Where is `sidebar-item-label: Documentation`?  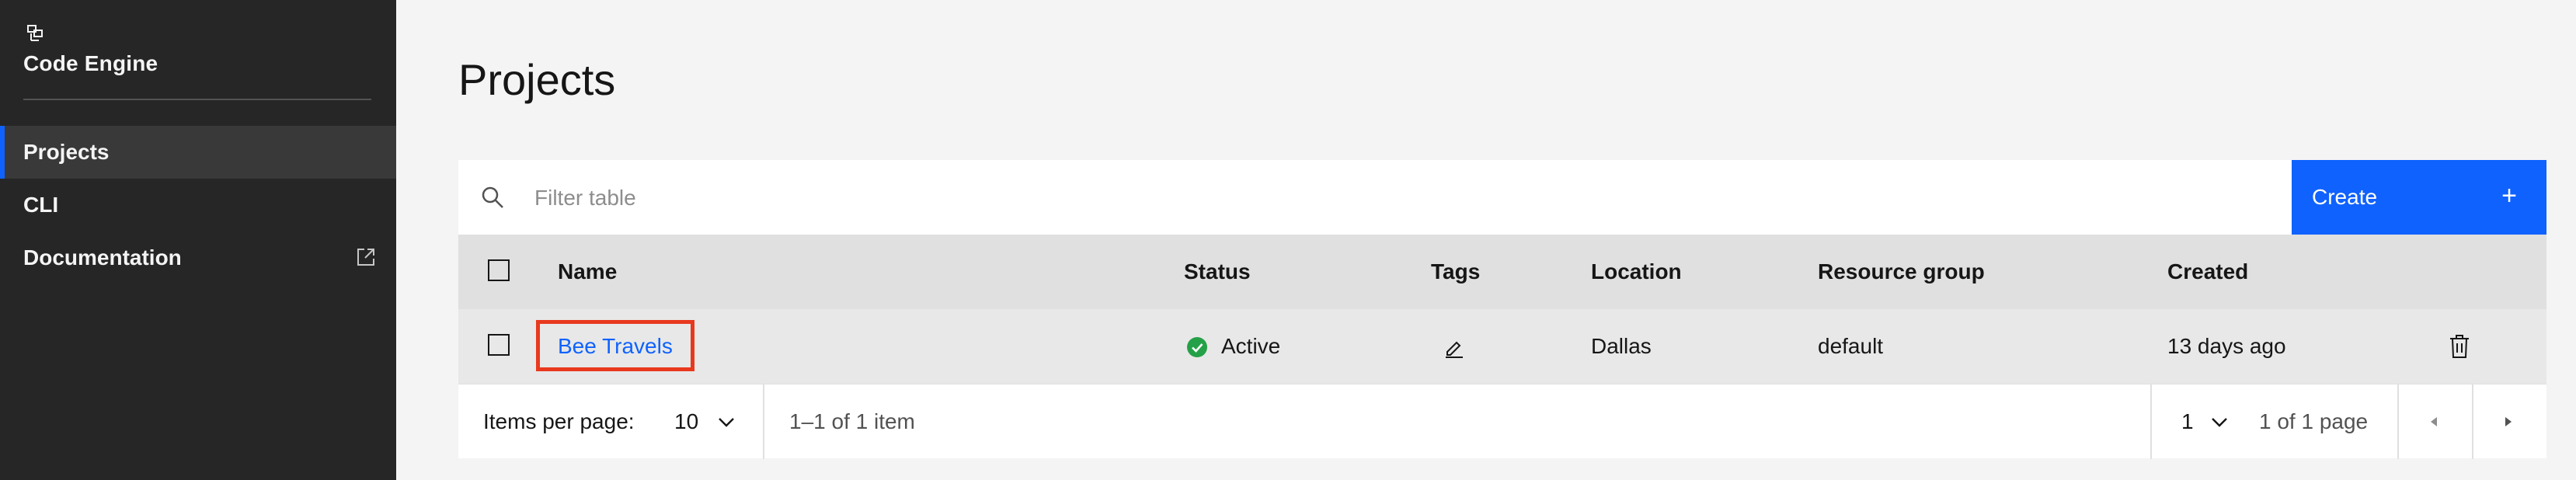
sidebar-item-label: Documentation is located at coordinates (102, 257).